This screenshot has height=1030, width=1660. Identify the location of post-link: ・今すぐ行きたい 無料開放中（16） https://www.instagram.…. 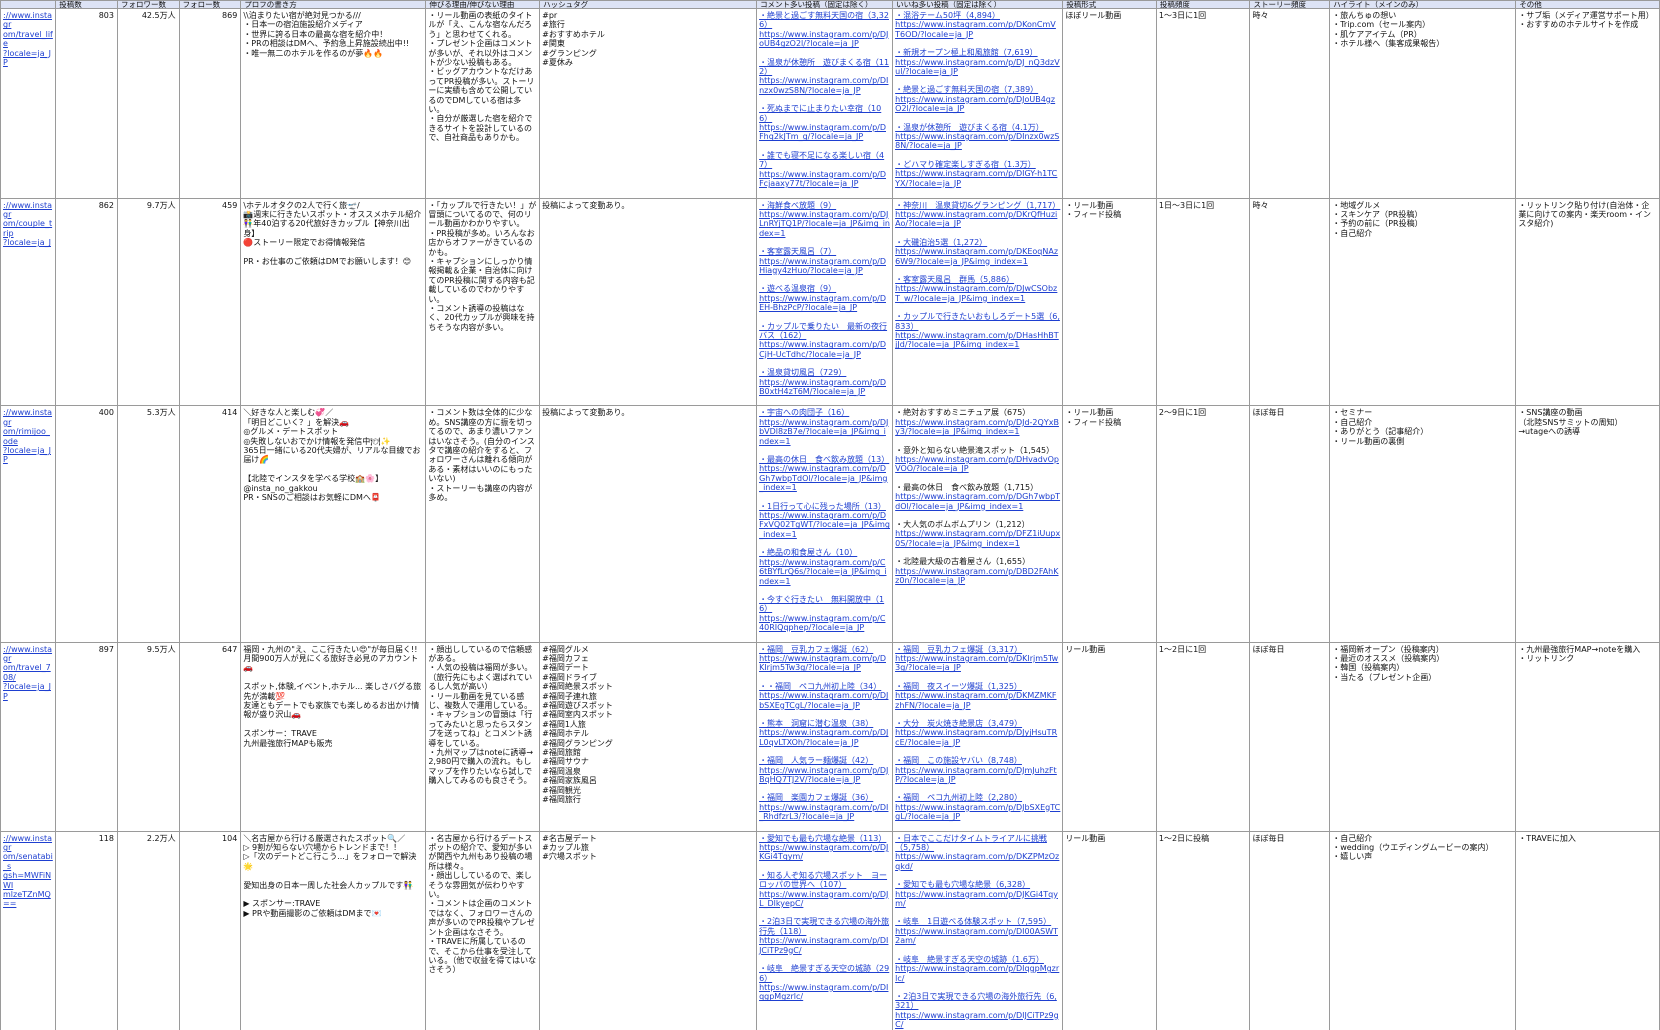
(824, 614).